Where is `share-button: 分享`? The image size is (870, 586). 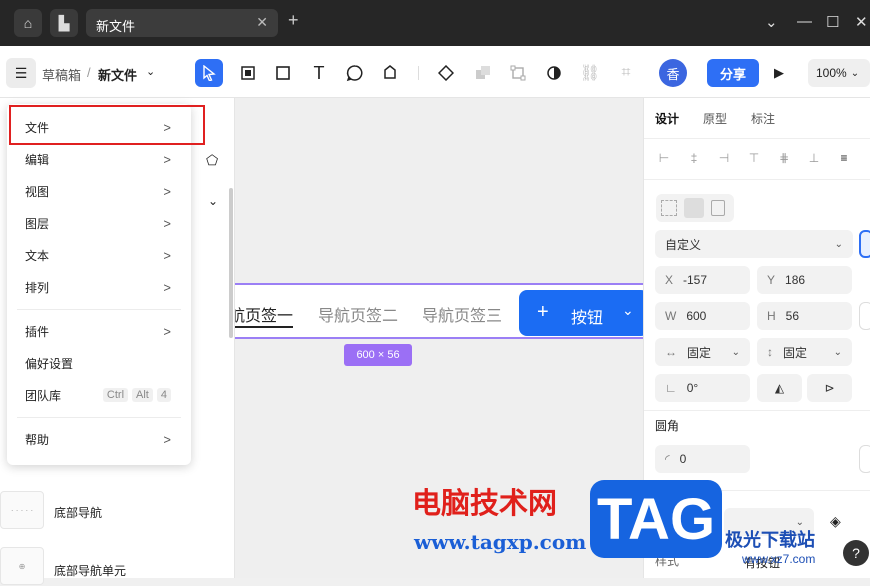
share-button: 分享 is located at coordinates (733, 73).